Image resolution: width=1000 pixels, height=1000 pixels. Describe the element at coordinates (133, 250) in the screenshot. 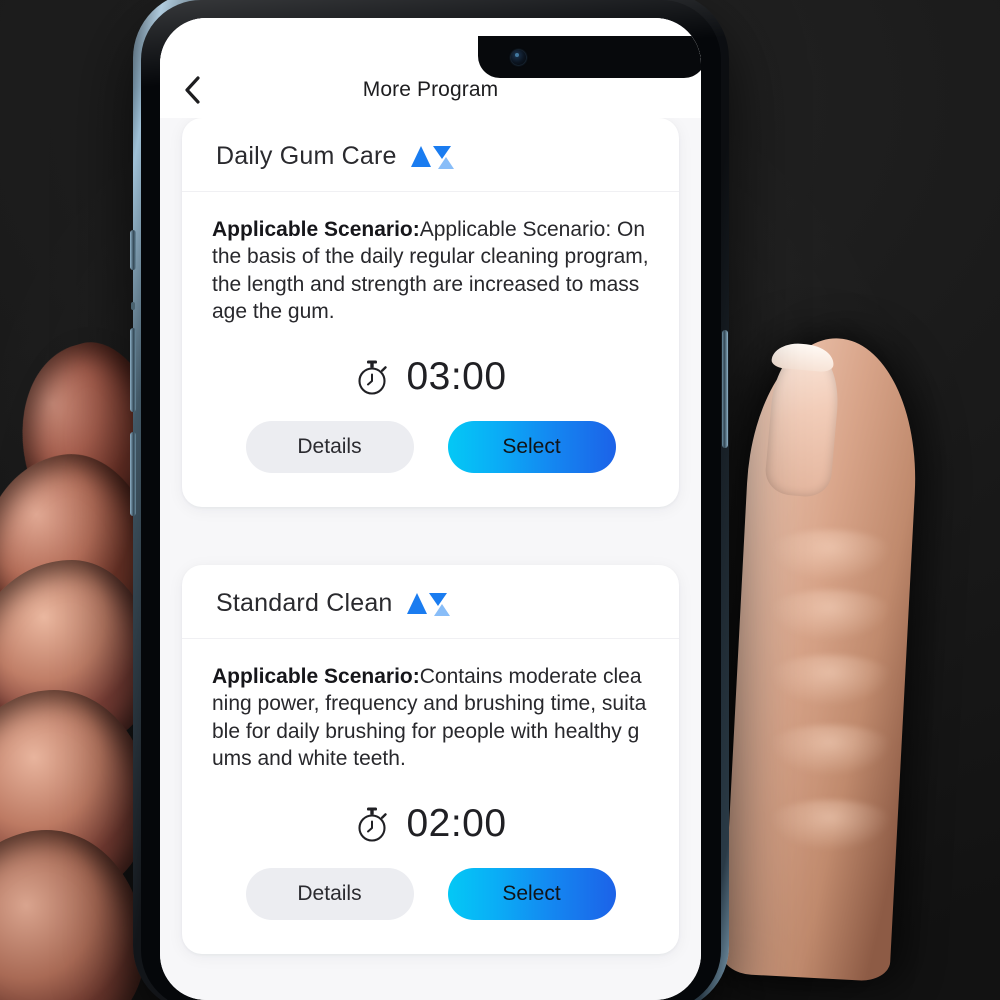

I see `mute-switch-button` at that location.